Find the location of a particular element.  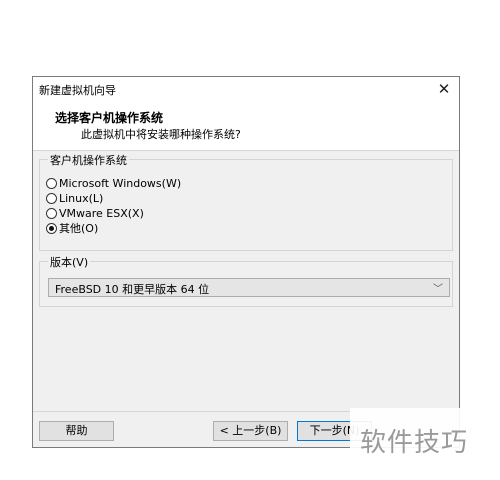

title-bar: 新建虚拟机向导 ✕ is located at coordinates (246, 89).